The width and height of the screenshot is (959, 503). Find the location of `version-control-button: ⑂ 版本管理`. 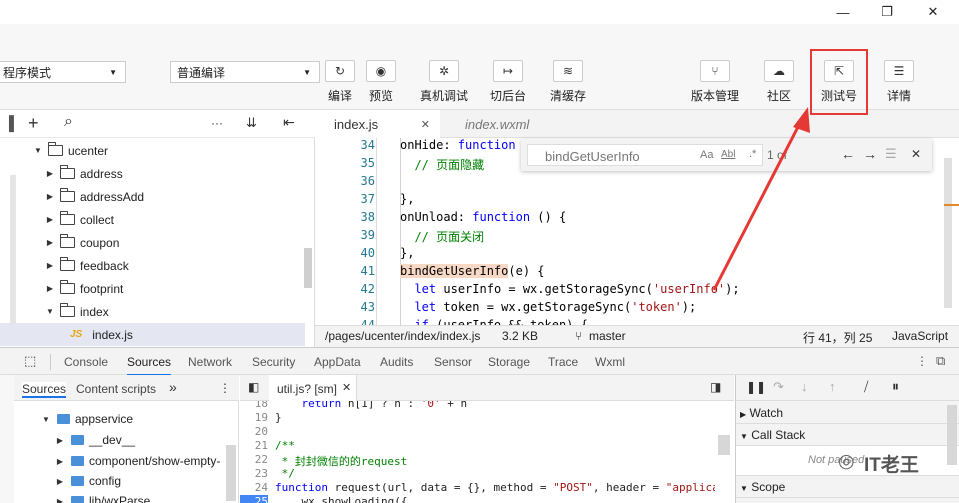

version-control-button: ⑂ 版本管理 is located at coordinates (715, 82).